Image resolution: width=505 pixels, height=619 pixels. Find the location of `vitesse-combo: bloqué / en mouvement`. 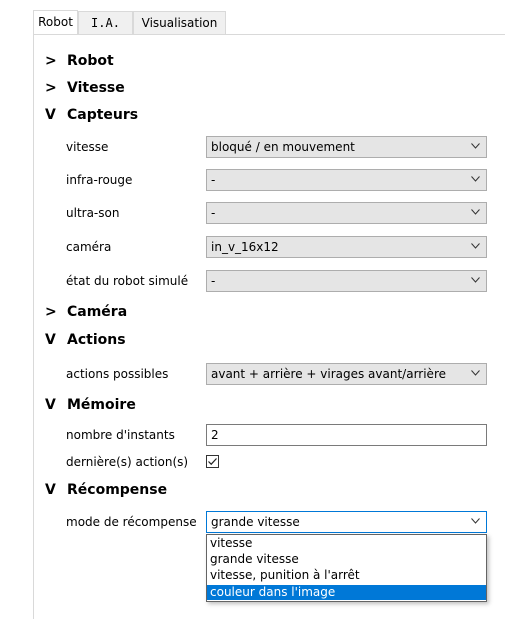

vitesse-combo: bloqué / en mouvement is located at coordinates (346, 147).